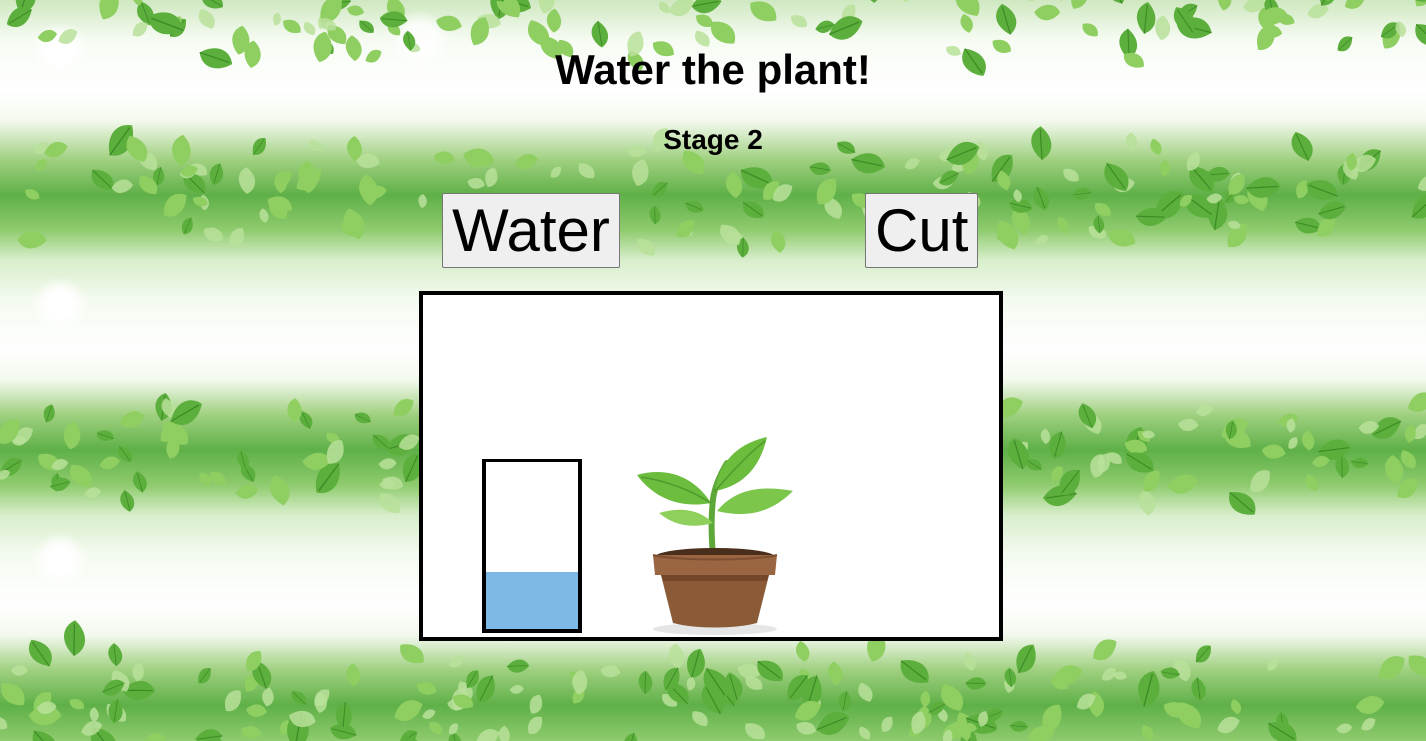 The width and height of the screenshot is (1426, 741). I want to click on pot-body, so click(715, 601).